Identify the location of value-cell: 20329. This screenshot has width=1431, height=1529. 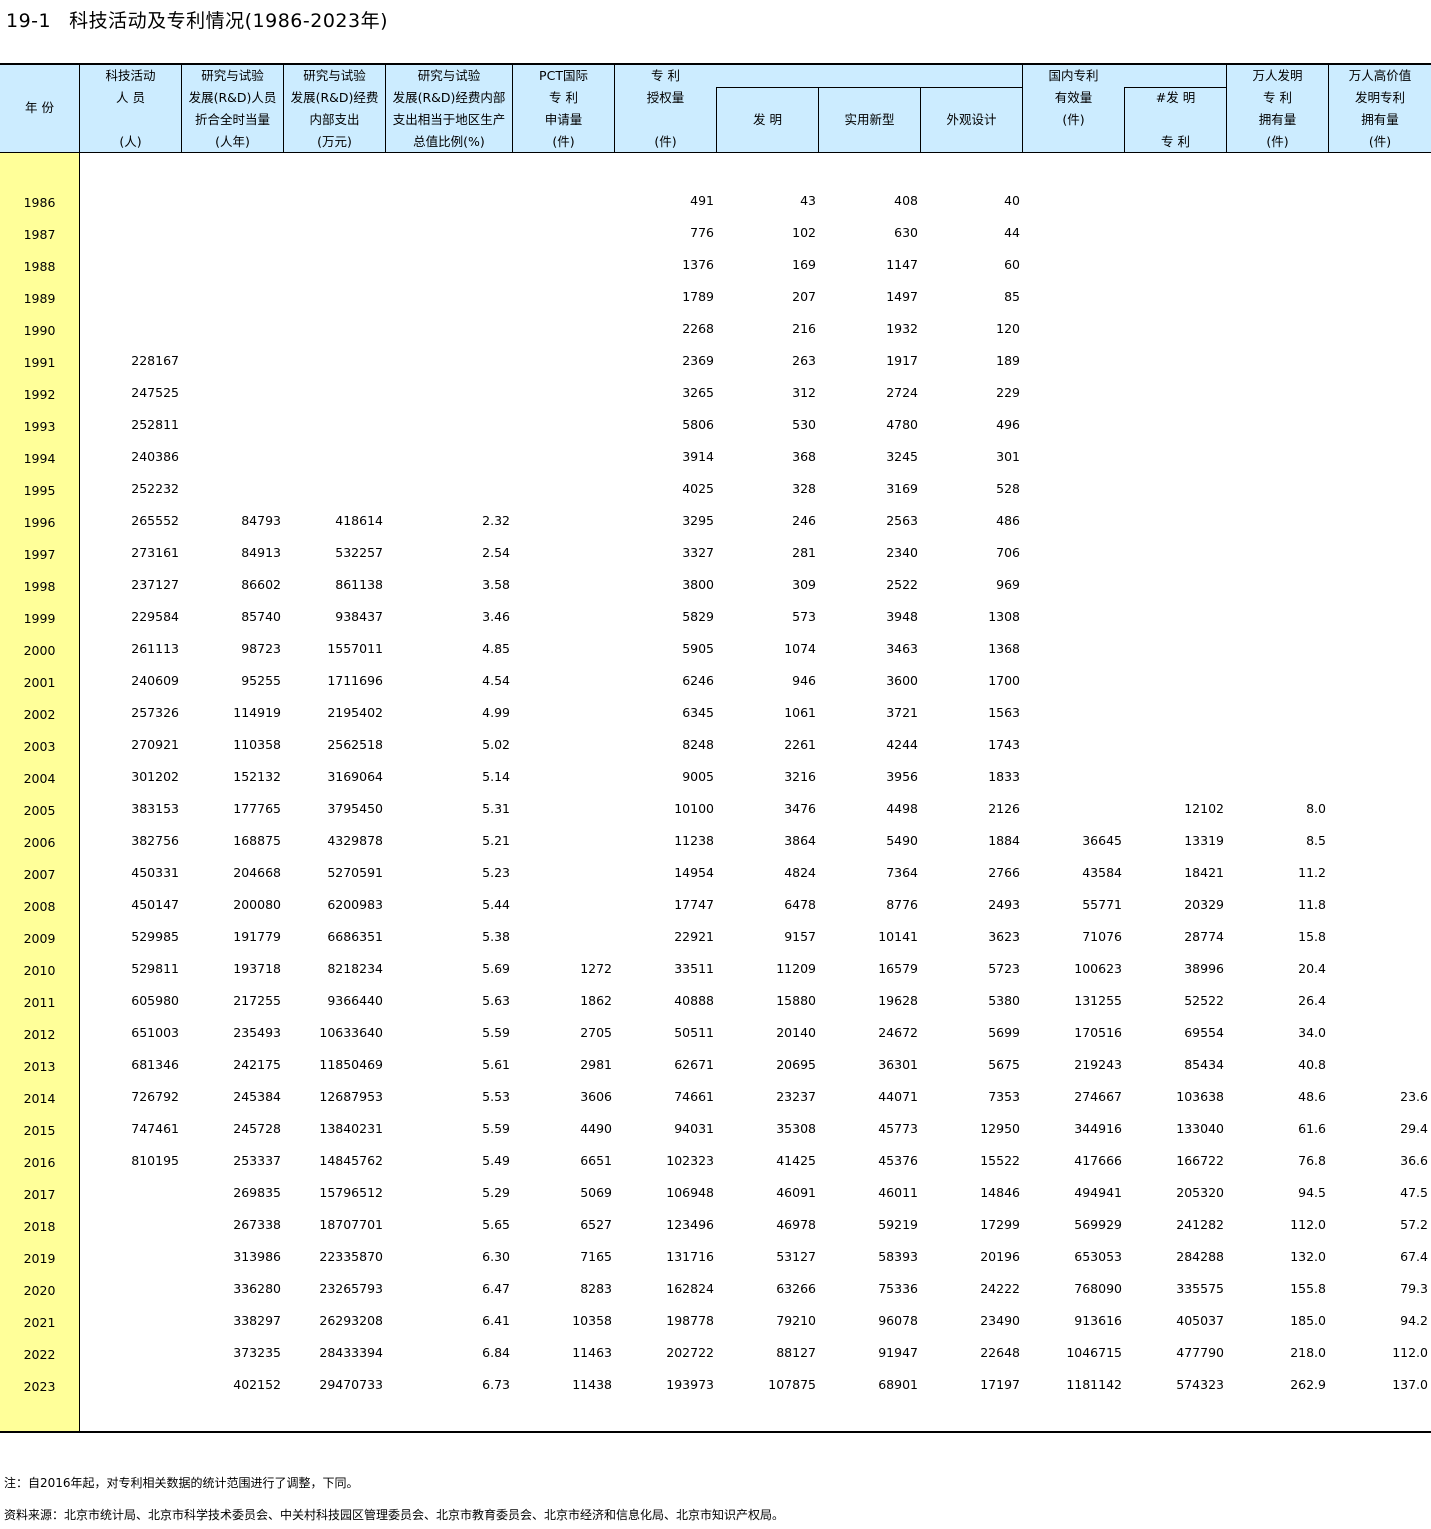
(1204, 904).